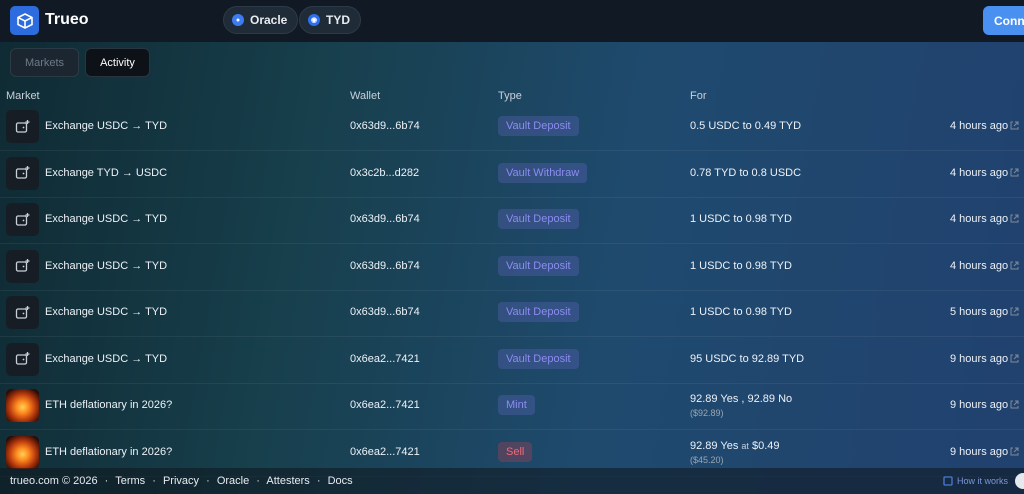 Image resolution: width=1024 pixels, height=494 pixels. I want to click on footer-link-terms: Terms, so click(130, 481).